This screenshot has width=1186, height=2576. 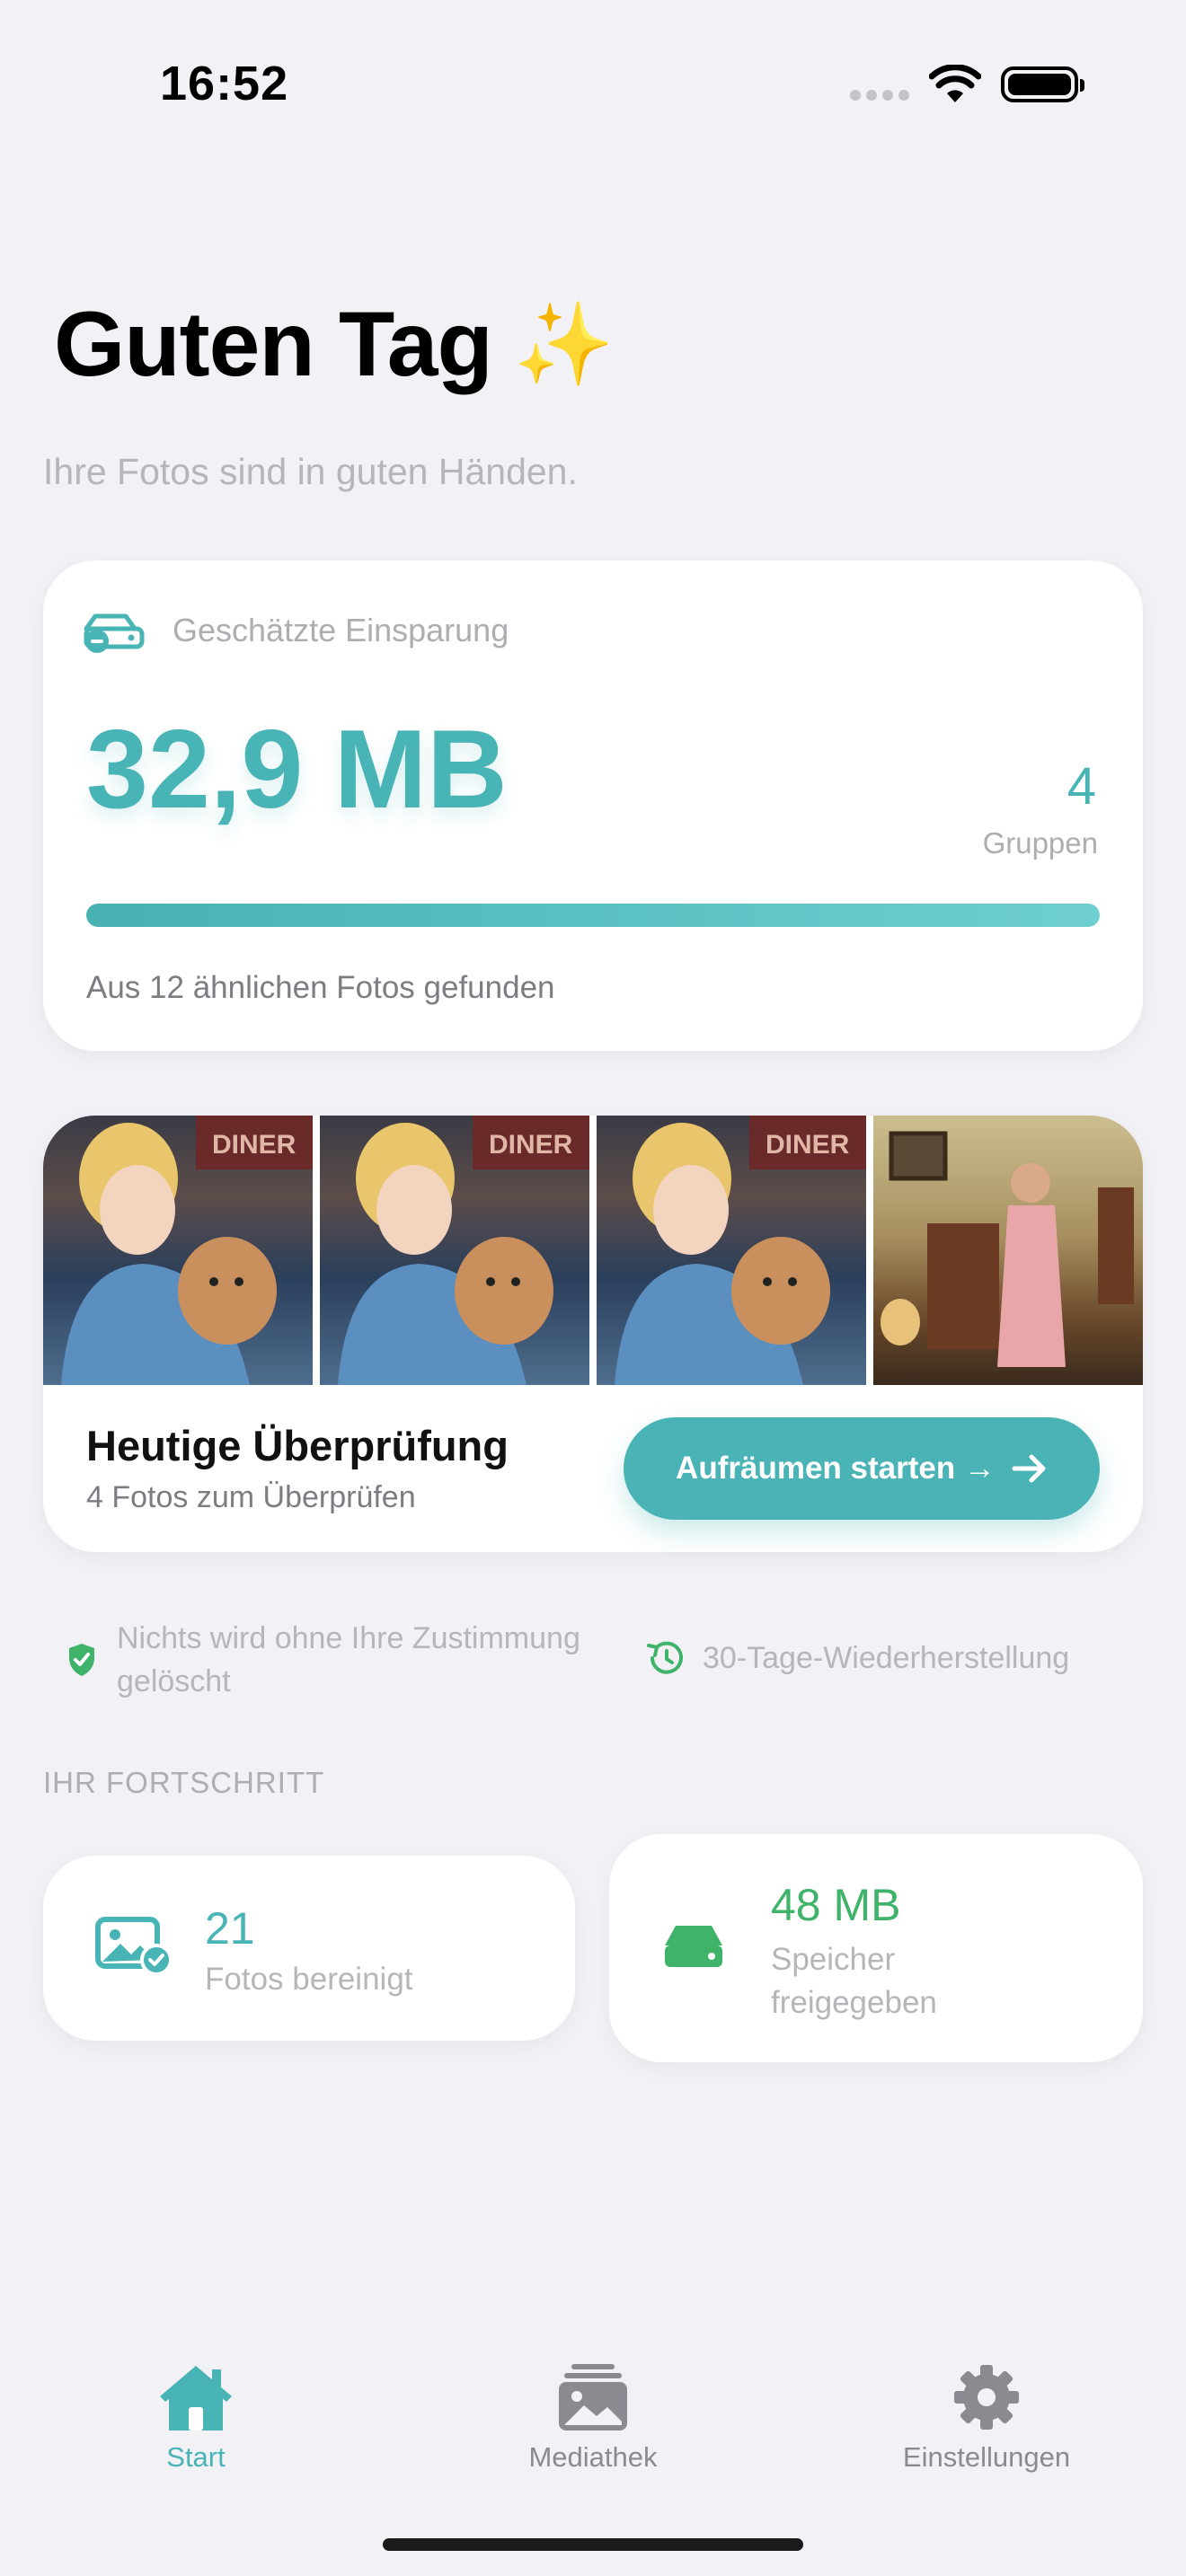 What do you see at coordinates (1029, 1468) in the screenshot?
I see `arrow-right-icon` at bounding box center [1029, 1468].